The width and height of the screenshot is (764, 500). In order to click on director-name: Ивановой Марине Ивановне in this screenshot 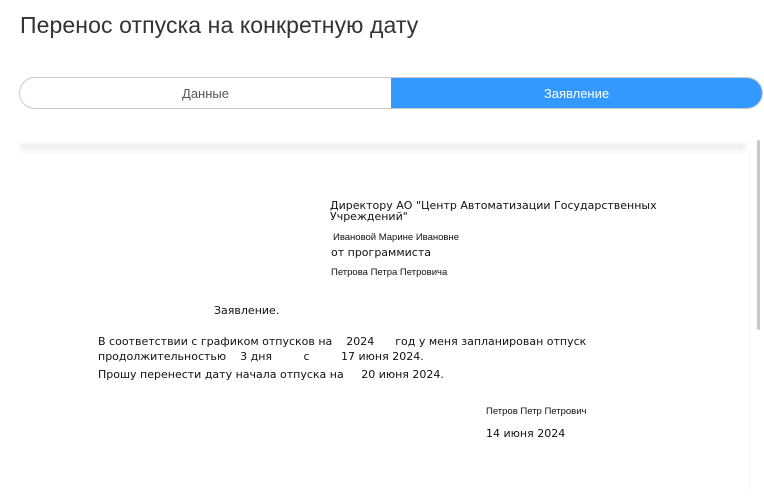, I will do `click(396, 237)`.